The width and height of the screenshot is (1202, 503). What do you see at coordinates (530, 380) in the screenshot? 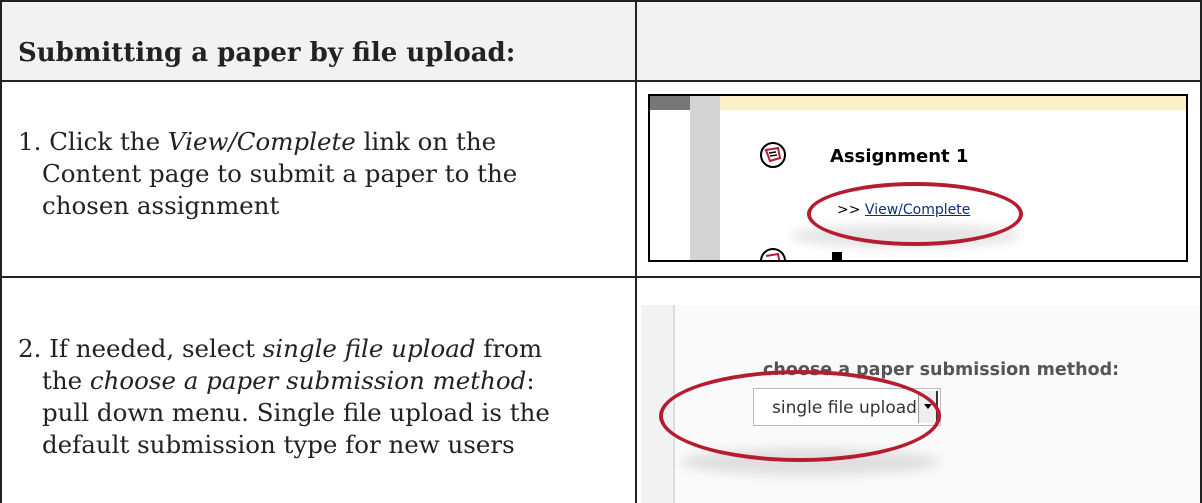
I see `text-span: :` at bounding box center [530, 380].